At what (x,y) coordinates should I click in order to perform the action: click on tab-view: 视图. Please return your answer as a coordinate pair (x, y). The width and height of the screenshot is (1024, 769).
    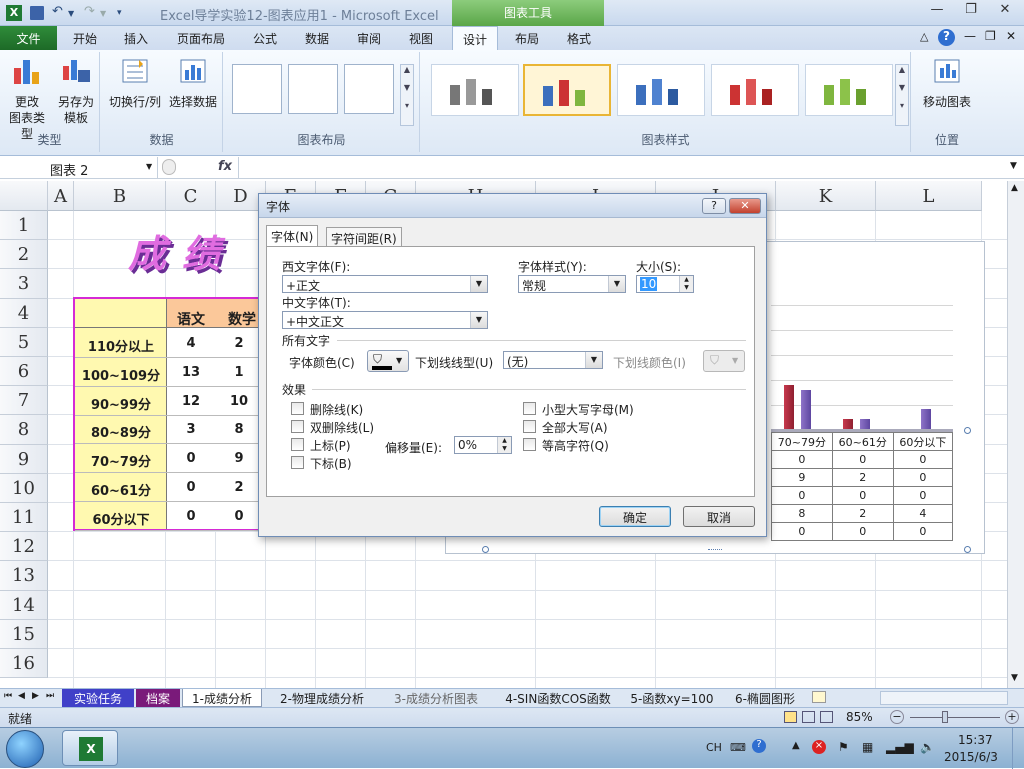
    Looking at the image, I should click on (421, 38).